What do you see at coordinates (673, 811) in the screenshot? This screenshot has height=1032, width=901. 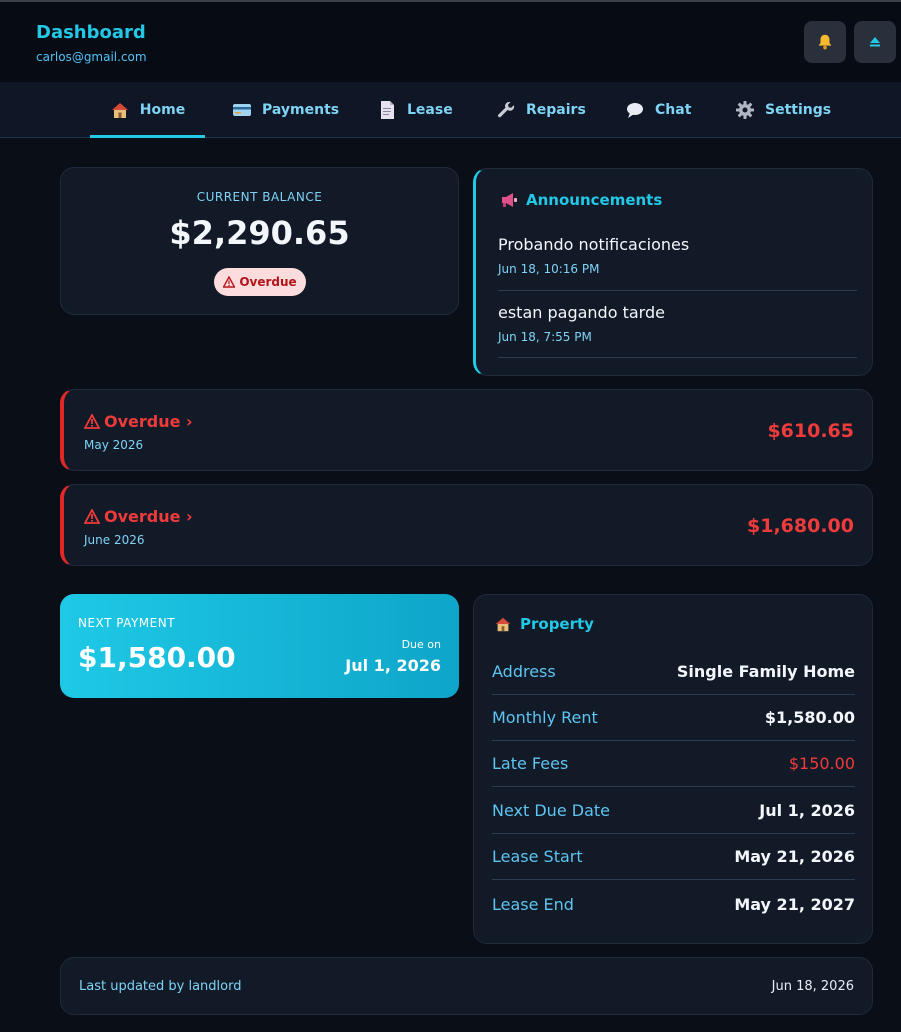 I see `property-row: Next Due Date Jul 1, 2026` at bounding box center [673, 811].